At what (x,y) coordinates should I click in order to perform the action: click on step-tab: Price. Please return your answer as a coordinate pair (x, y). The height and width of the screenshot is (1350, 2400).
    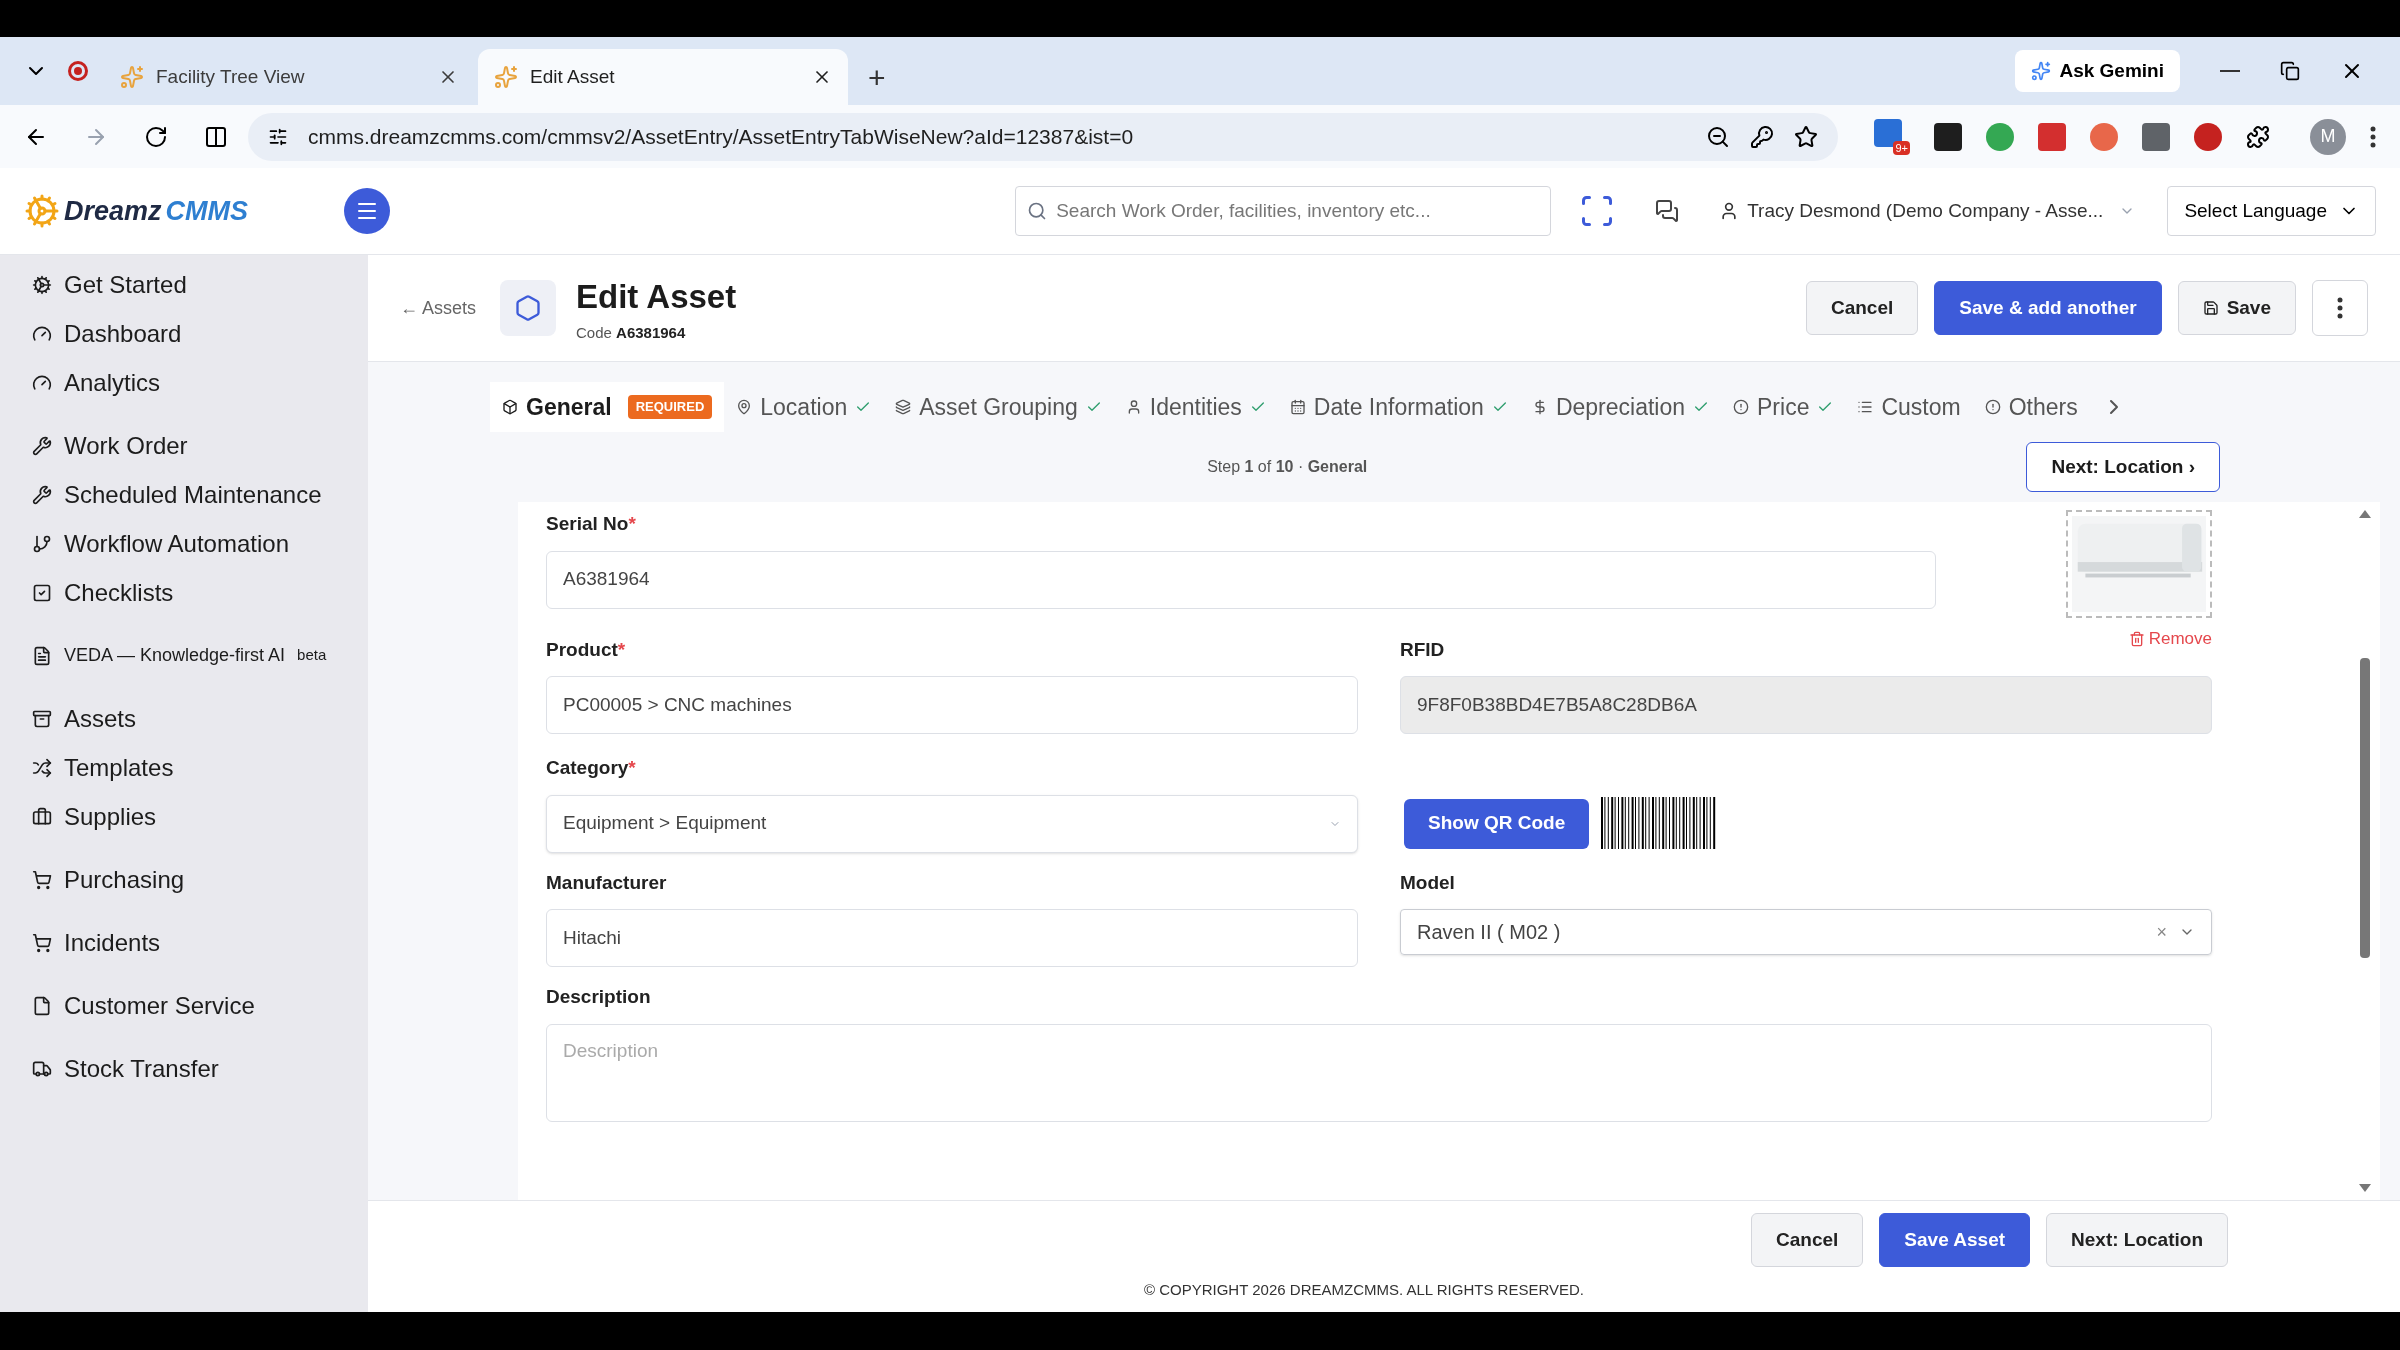
    Looking at the image, I should click on (1783, 407).